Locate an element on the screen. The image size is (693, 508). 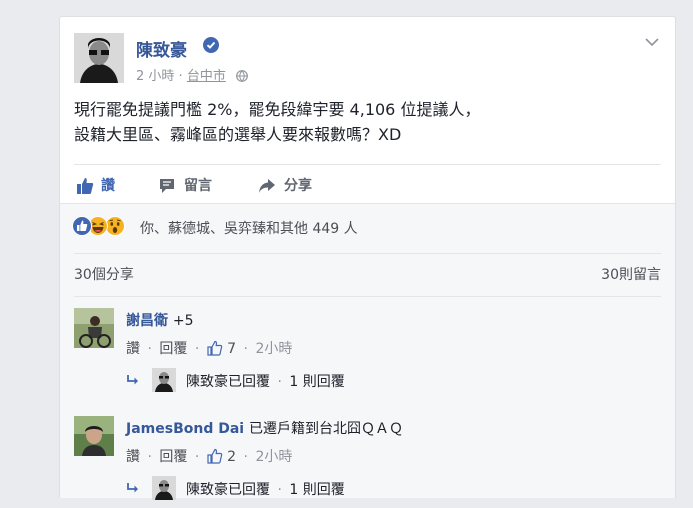
comment-actions: 讚 · 回覆 · 7 · 2小時 is located at coordinates (209, 348).